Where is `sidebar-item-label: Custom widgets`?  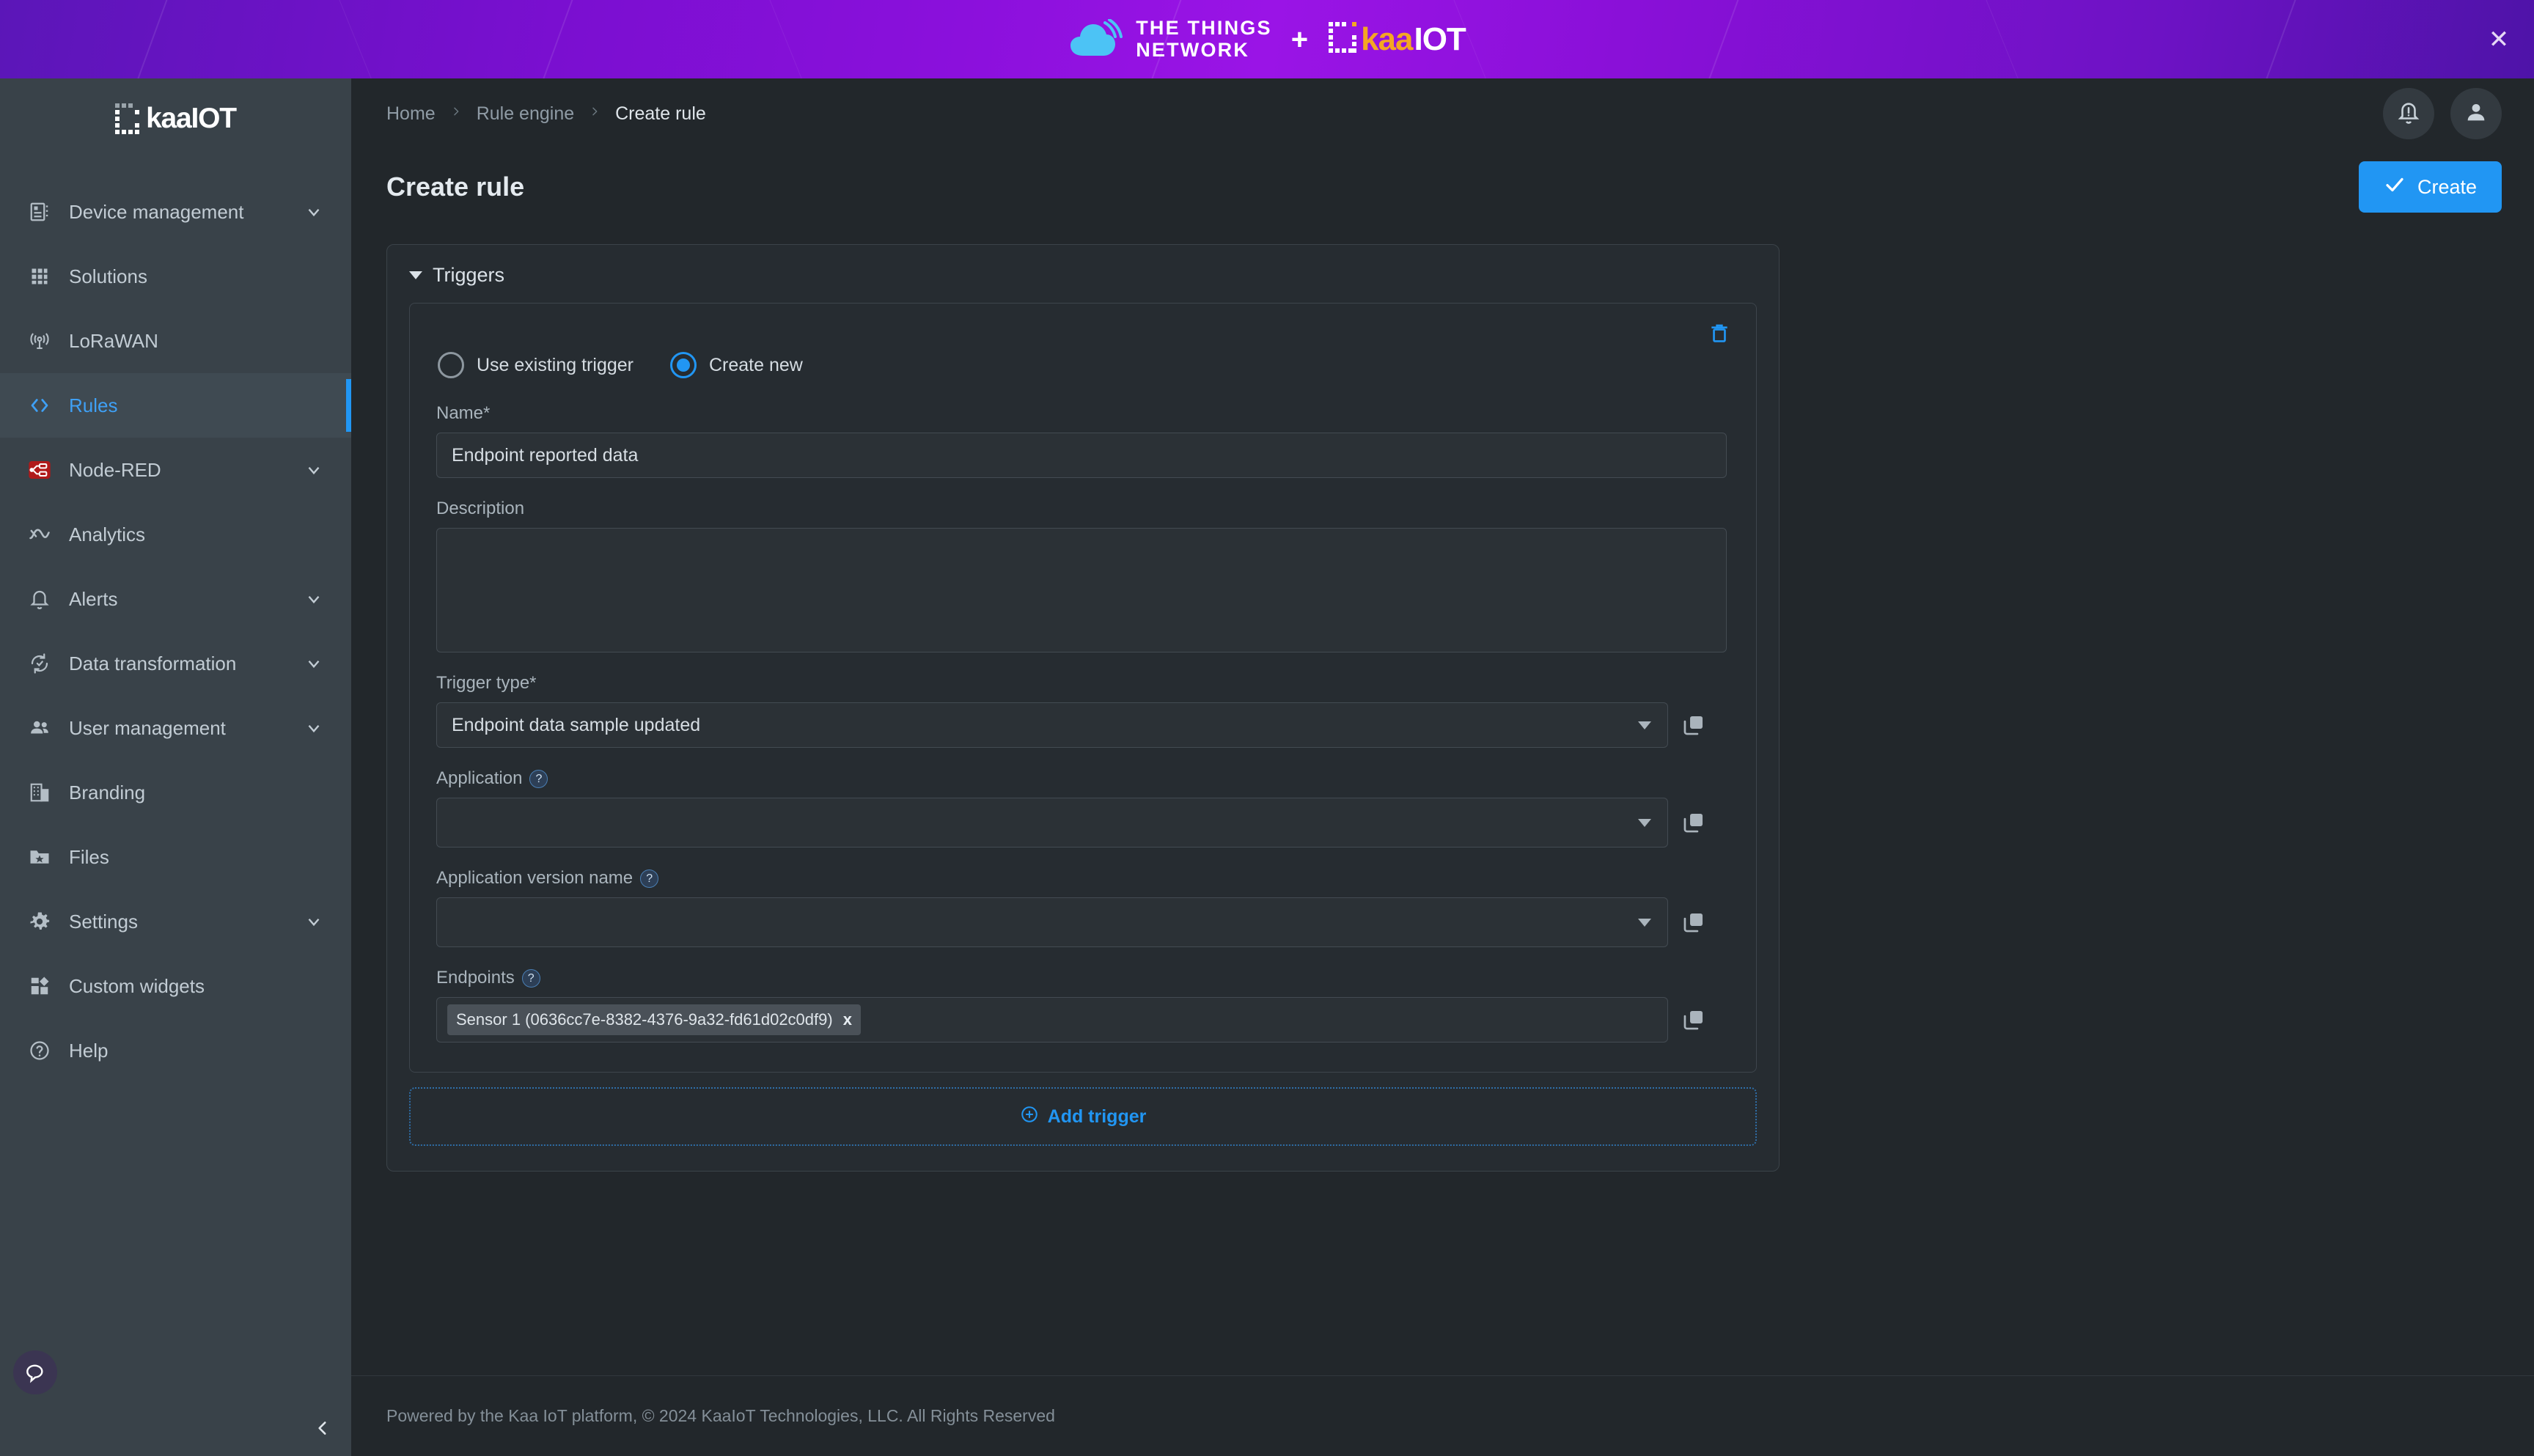
sidebar-item-label: Custom widgets is located at coordinates (137, 985).